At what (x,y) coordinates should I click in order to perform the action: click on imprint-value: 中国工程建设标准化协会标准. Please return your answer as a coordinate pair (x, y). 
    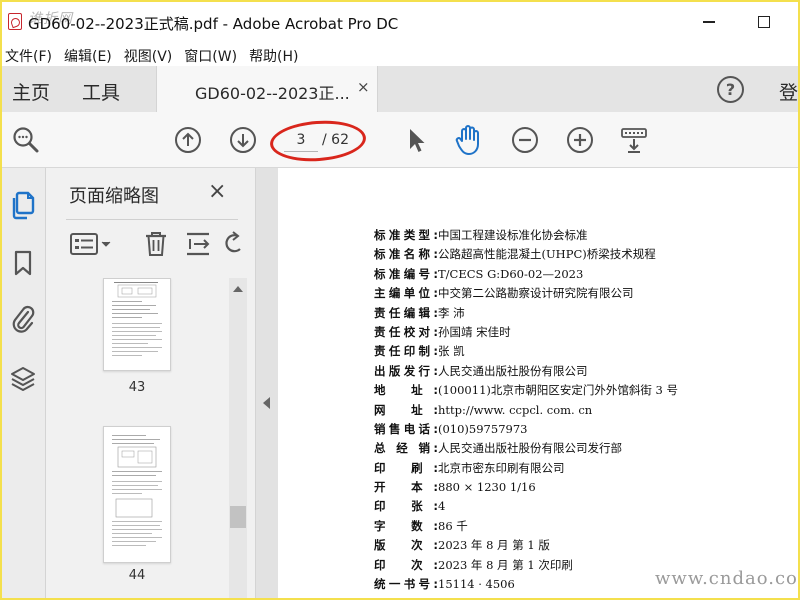
    Looking at the image, I should click on (513, 235).